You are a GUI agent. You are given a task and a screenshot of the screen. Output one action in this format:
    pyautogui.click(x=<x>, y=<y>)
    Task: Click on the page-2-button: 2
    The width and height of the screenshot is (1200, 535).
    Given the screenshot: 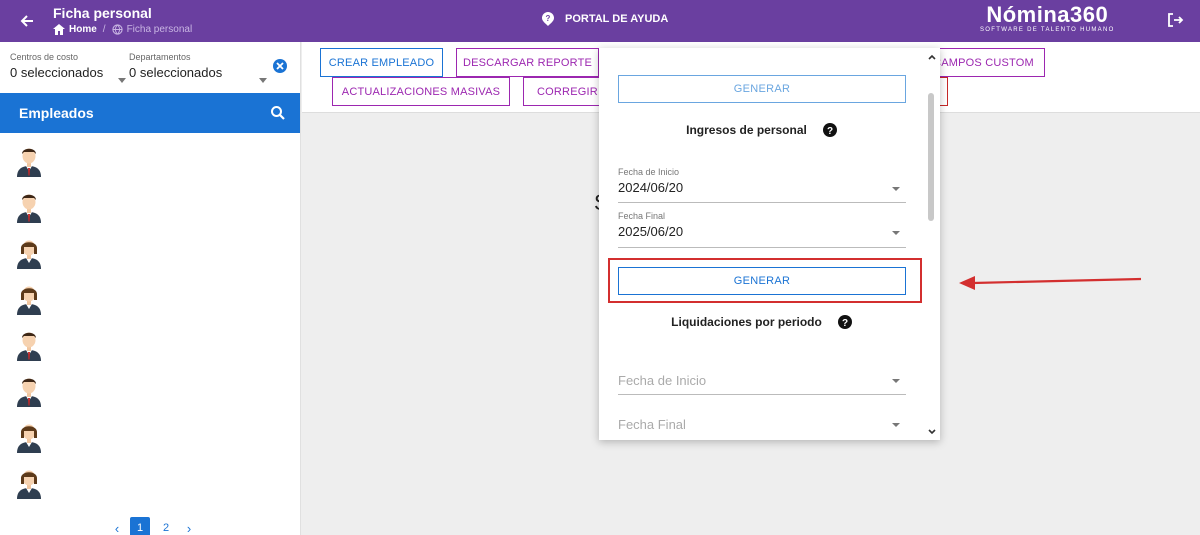 What is the action you would take?
    pyautogui.click(x=166, y=526)
    